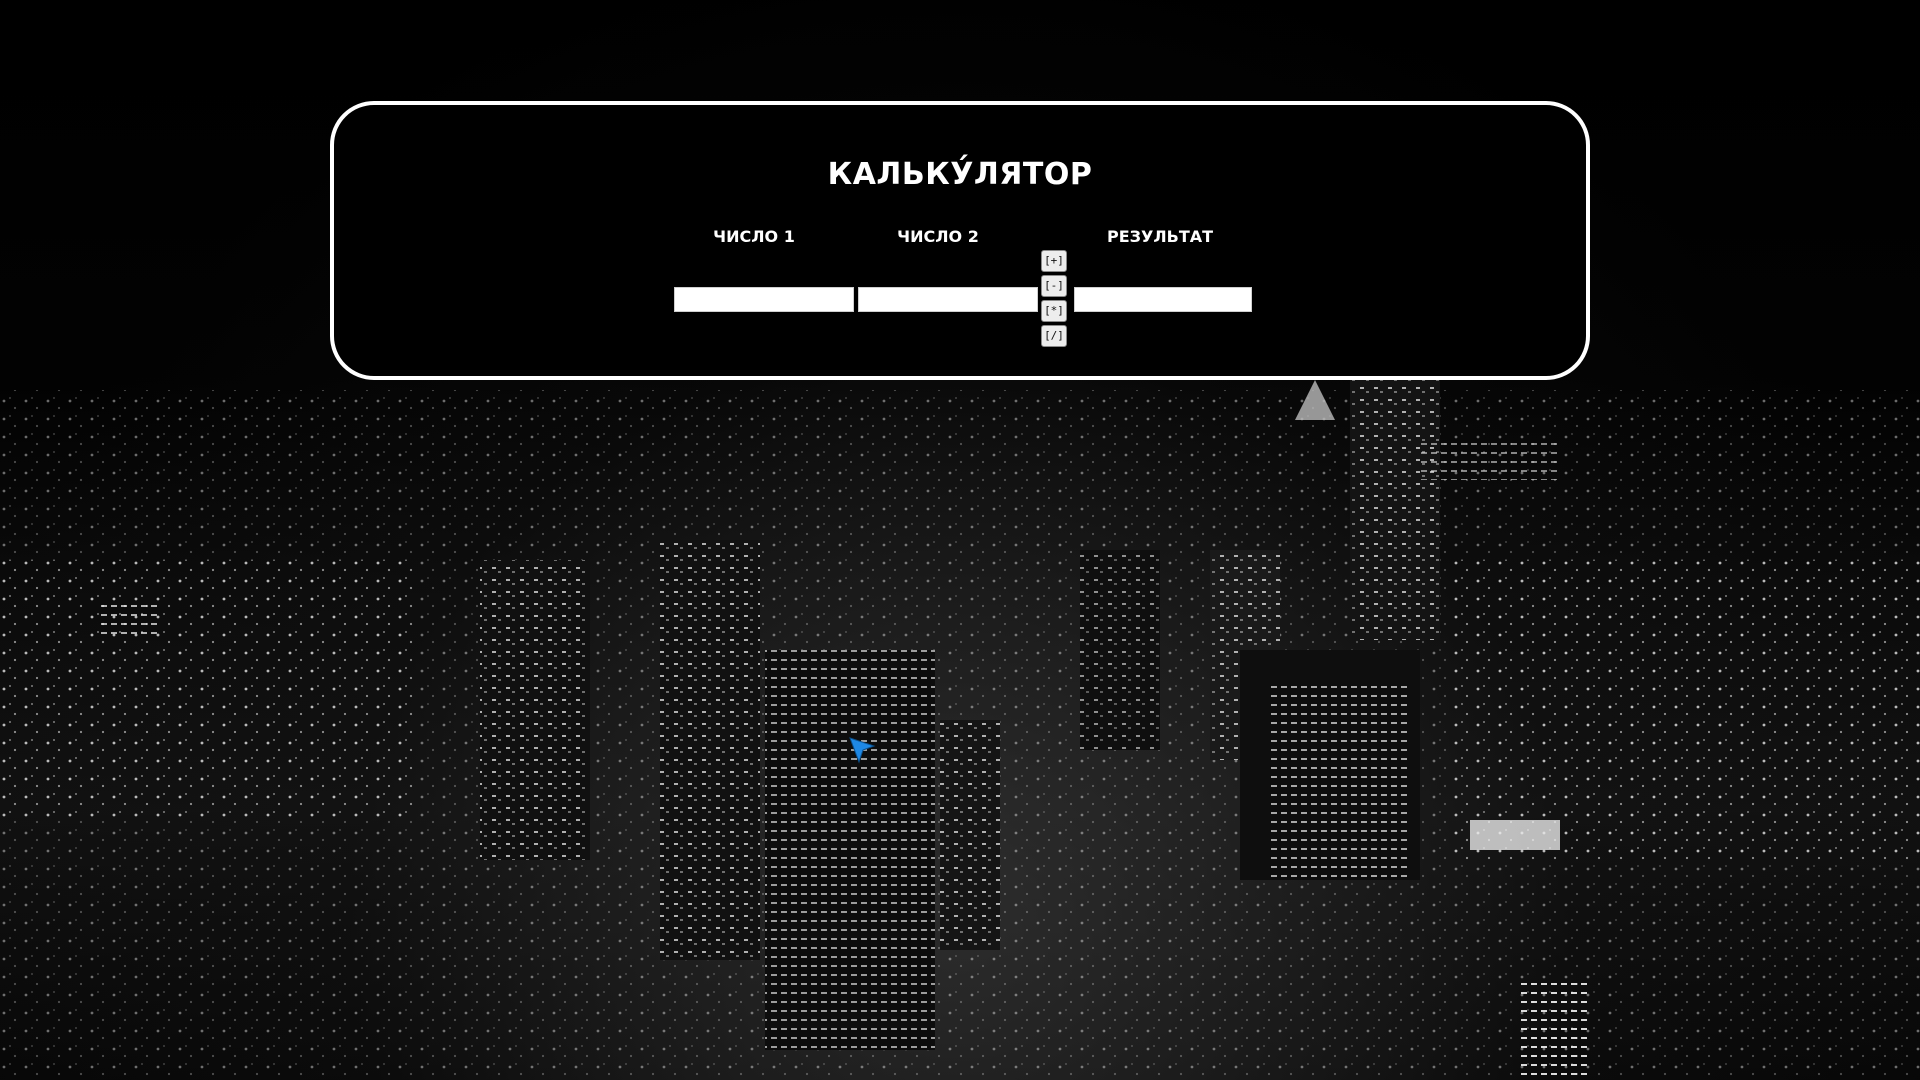 This screenshot has height=1080, width=1920. I want to click on multiply-button: [*], so click(1054, 311).